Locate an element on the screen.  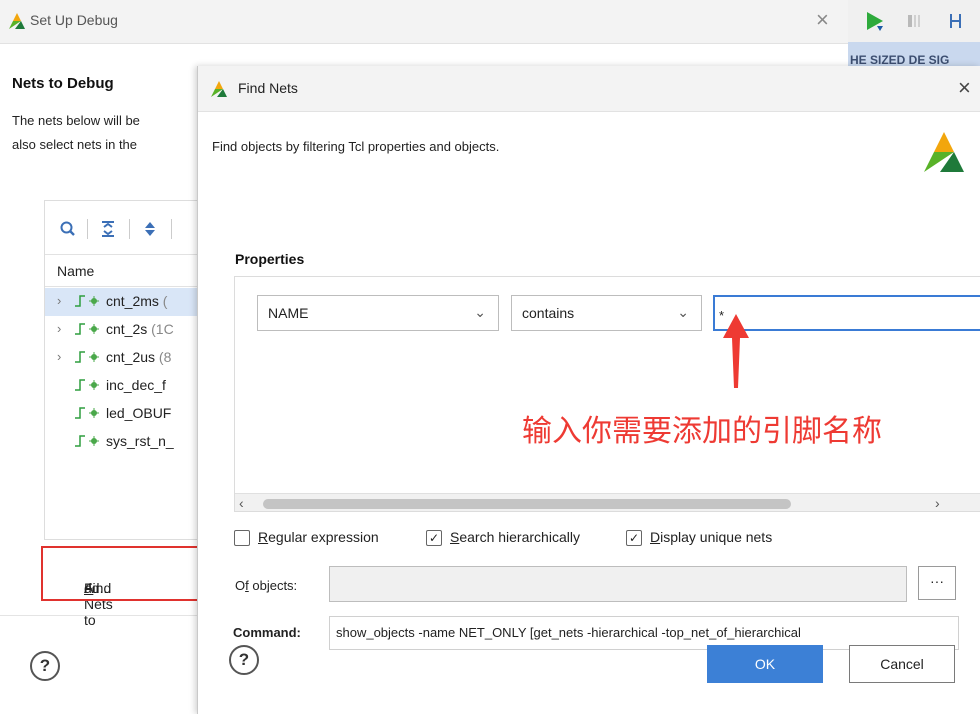
of-objects-label: Of objects: is located at coordinates (266, 585).